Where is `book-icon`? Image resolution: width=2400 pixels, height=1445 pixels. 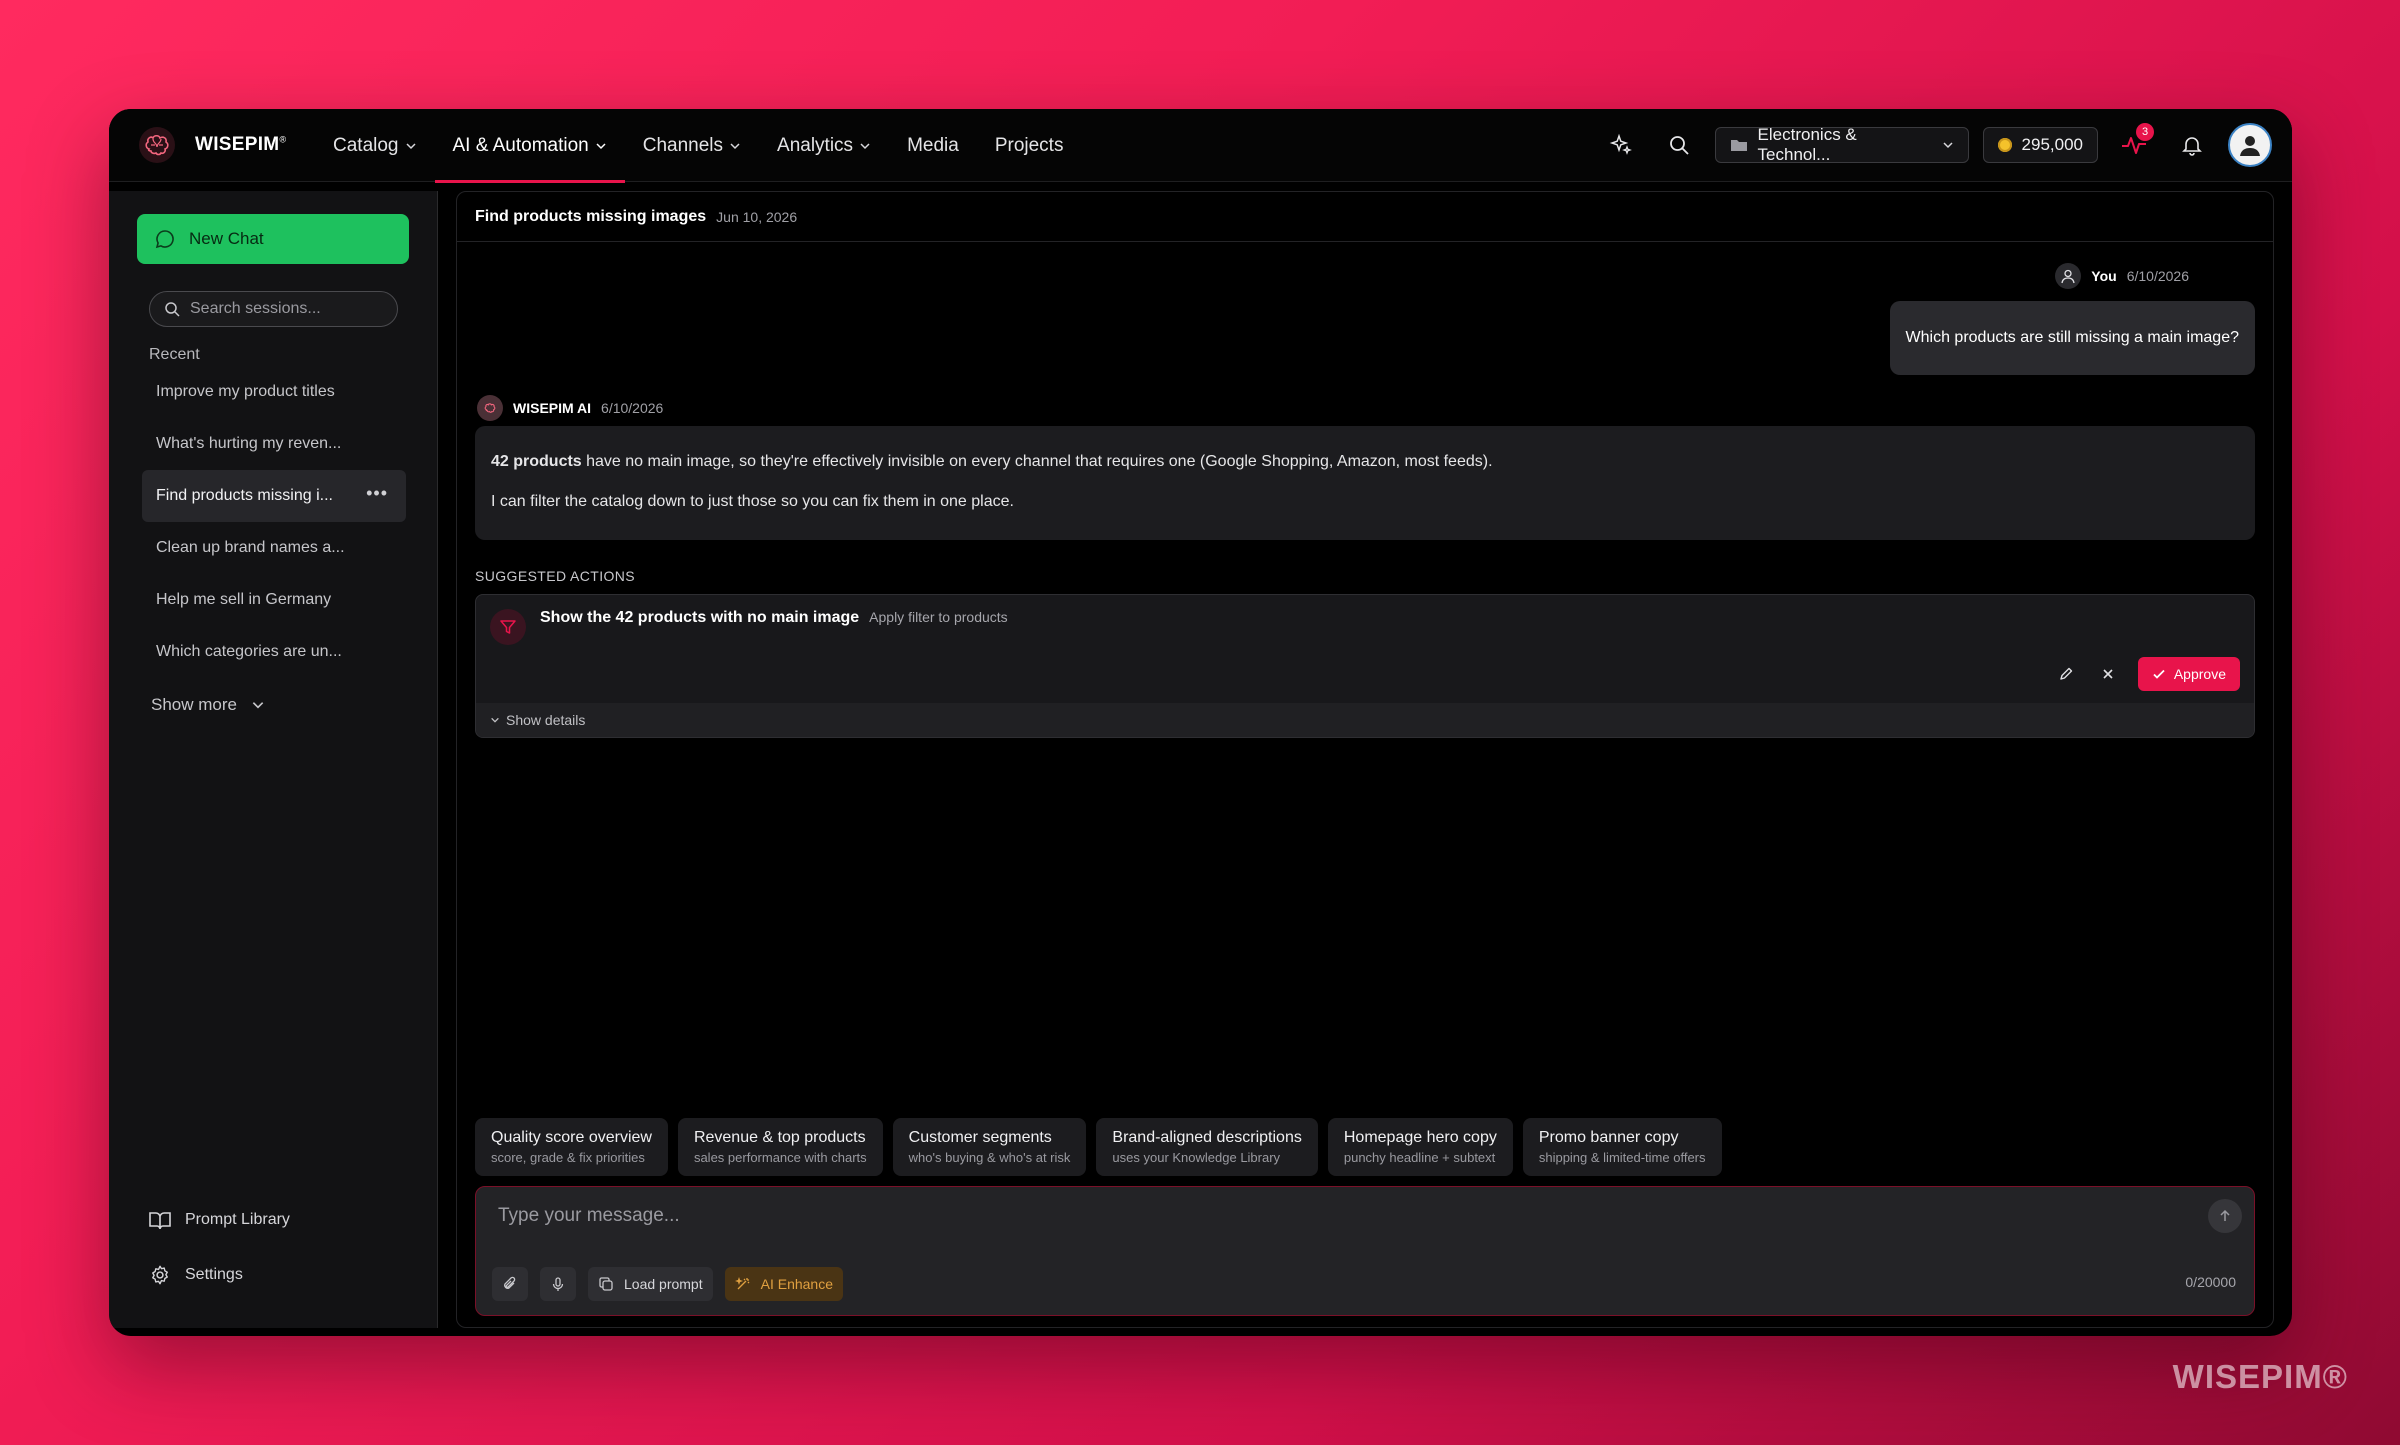 book-icon is located at coordinates (160, 1221).